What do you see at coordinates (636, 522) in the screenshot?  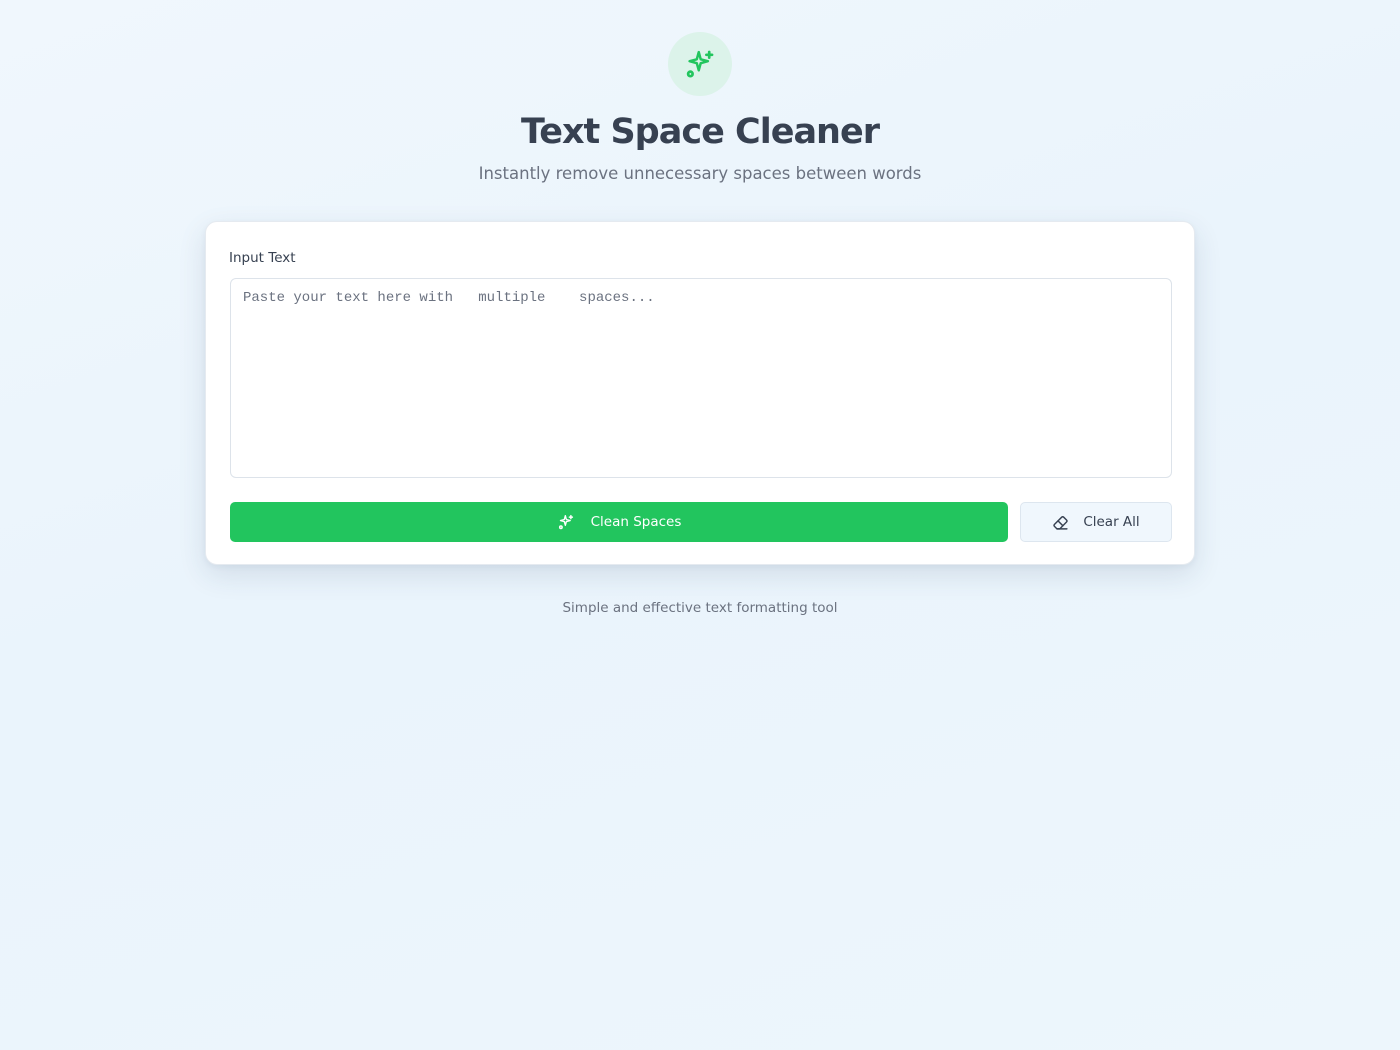 I see `clean-spaces-label: Clean Spaces` at bounding box center [636, 522].